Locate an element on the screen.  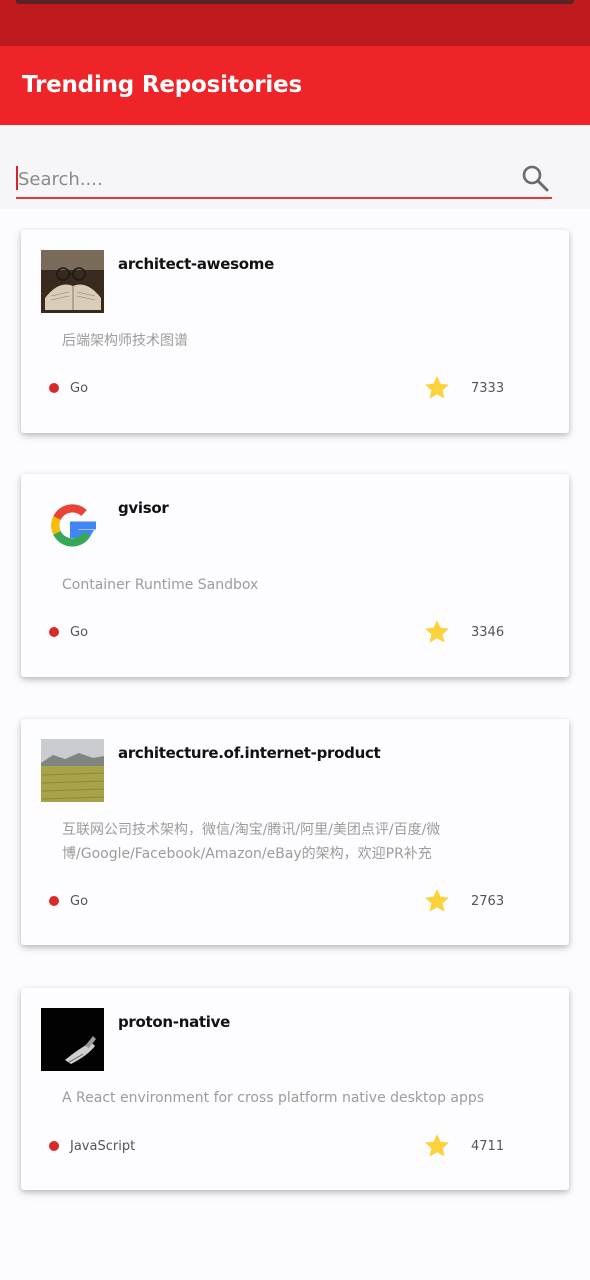
status-bar-notch is located at coordinates (295, 2).